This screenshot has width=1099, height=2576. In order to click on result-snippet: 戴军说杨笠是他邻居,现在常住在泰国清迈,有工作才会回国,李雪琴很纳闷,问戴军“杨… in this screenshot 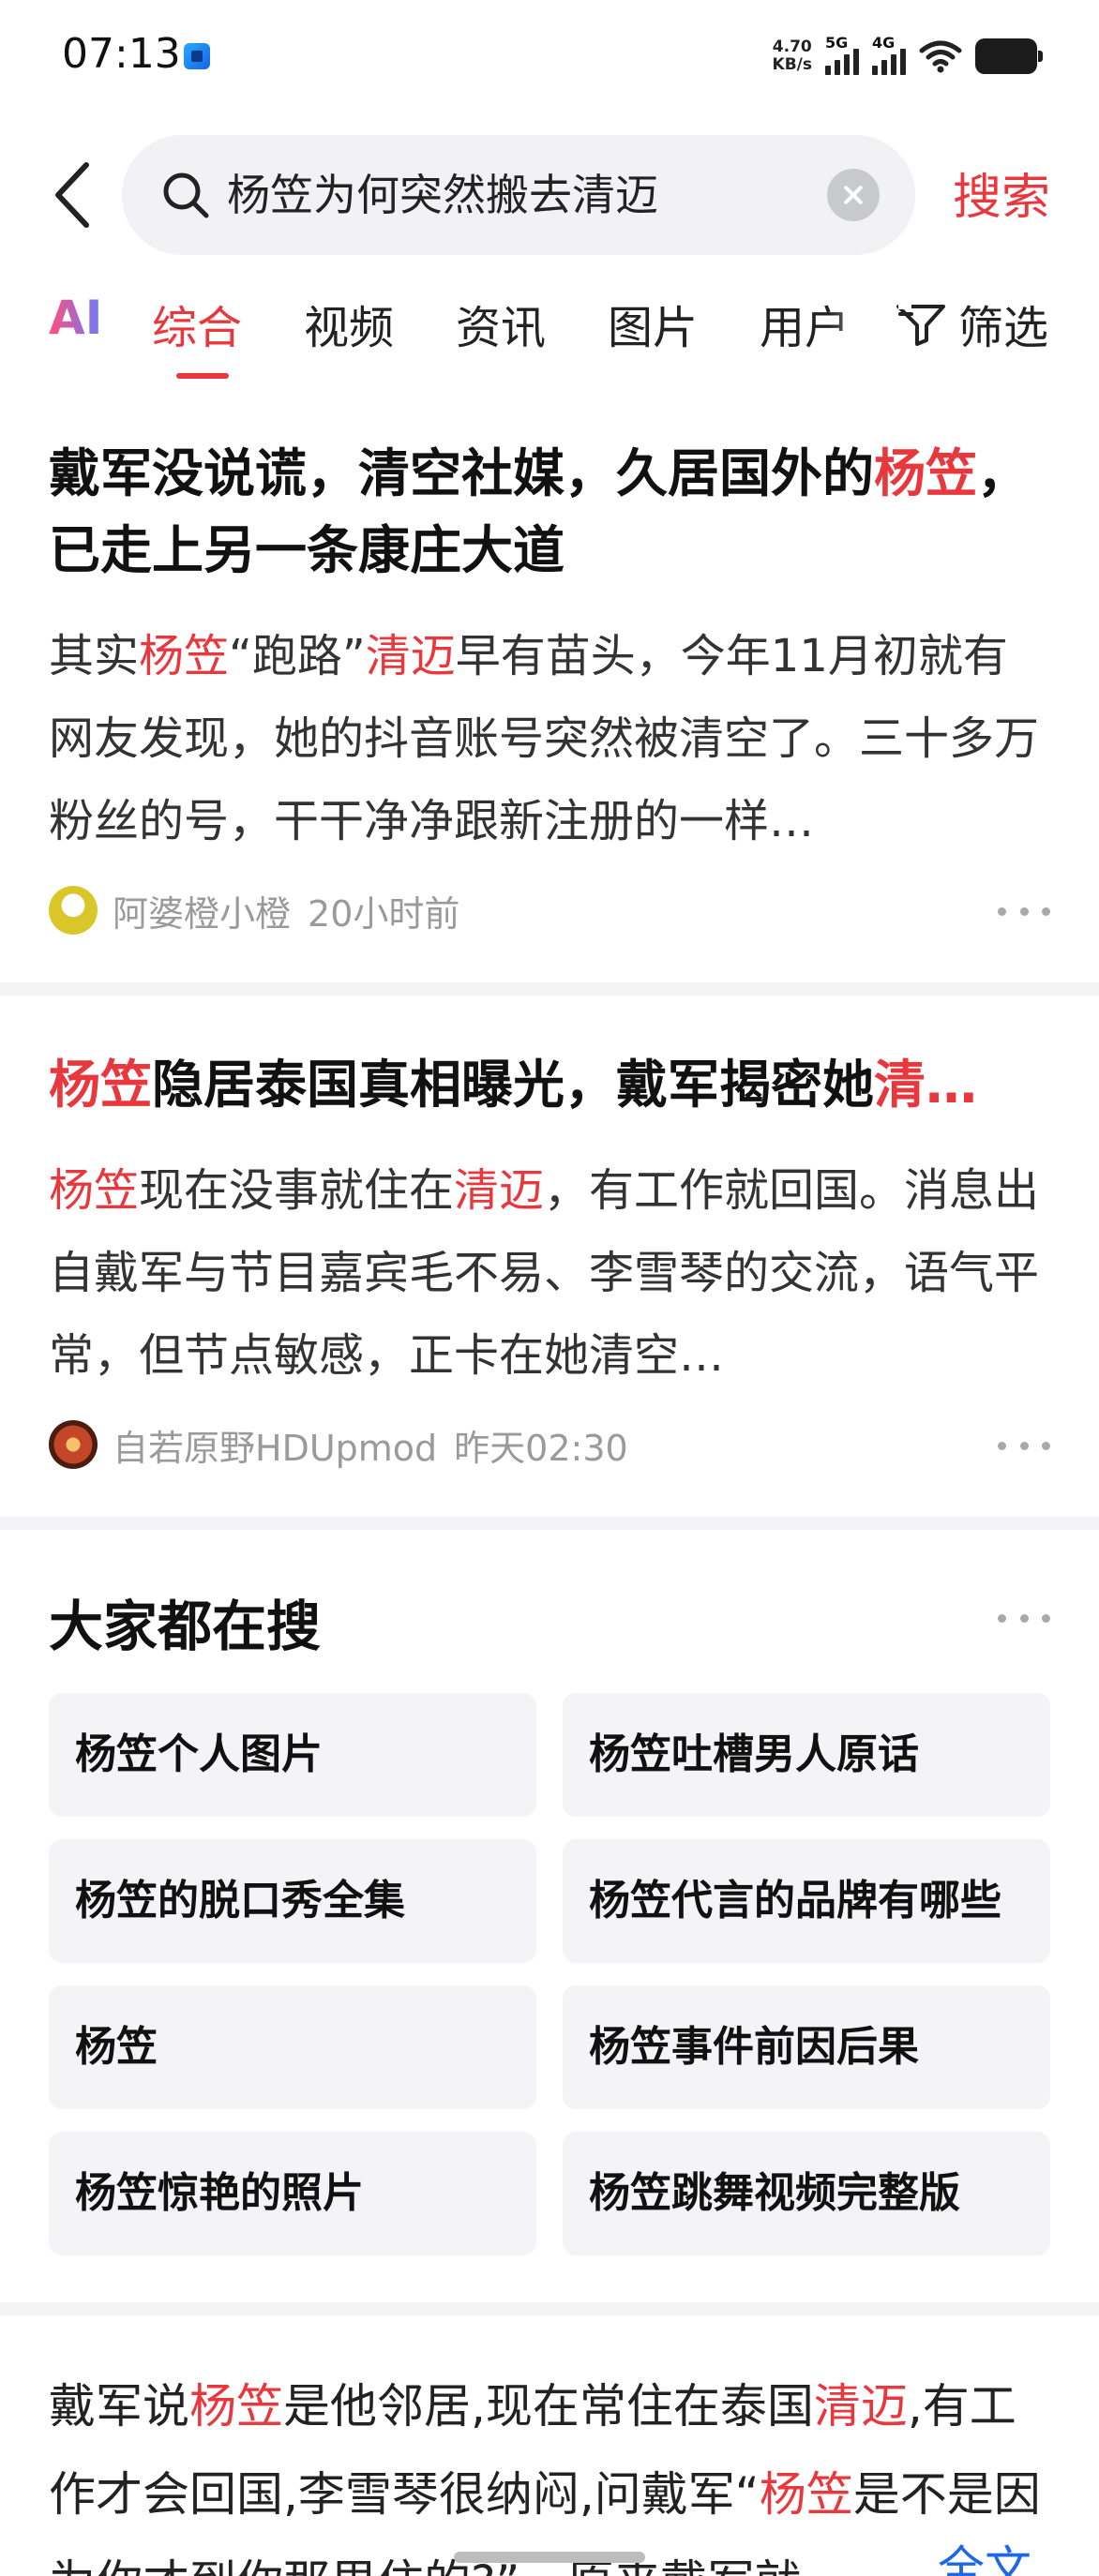, I will do `click(555, 2469)`.